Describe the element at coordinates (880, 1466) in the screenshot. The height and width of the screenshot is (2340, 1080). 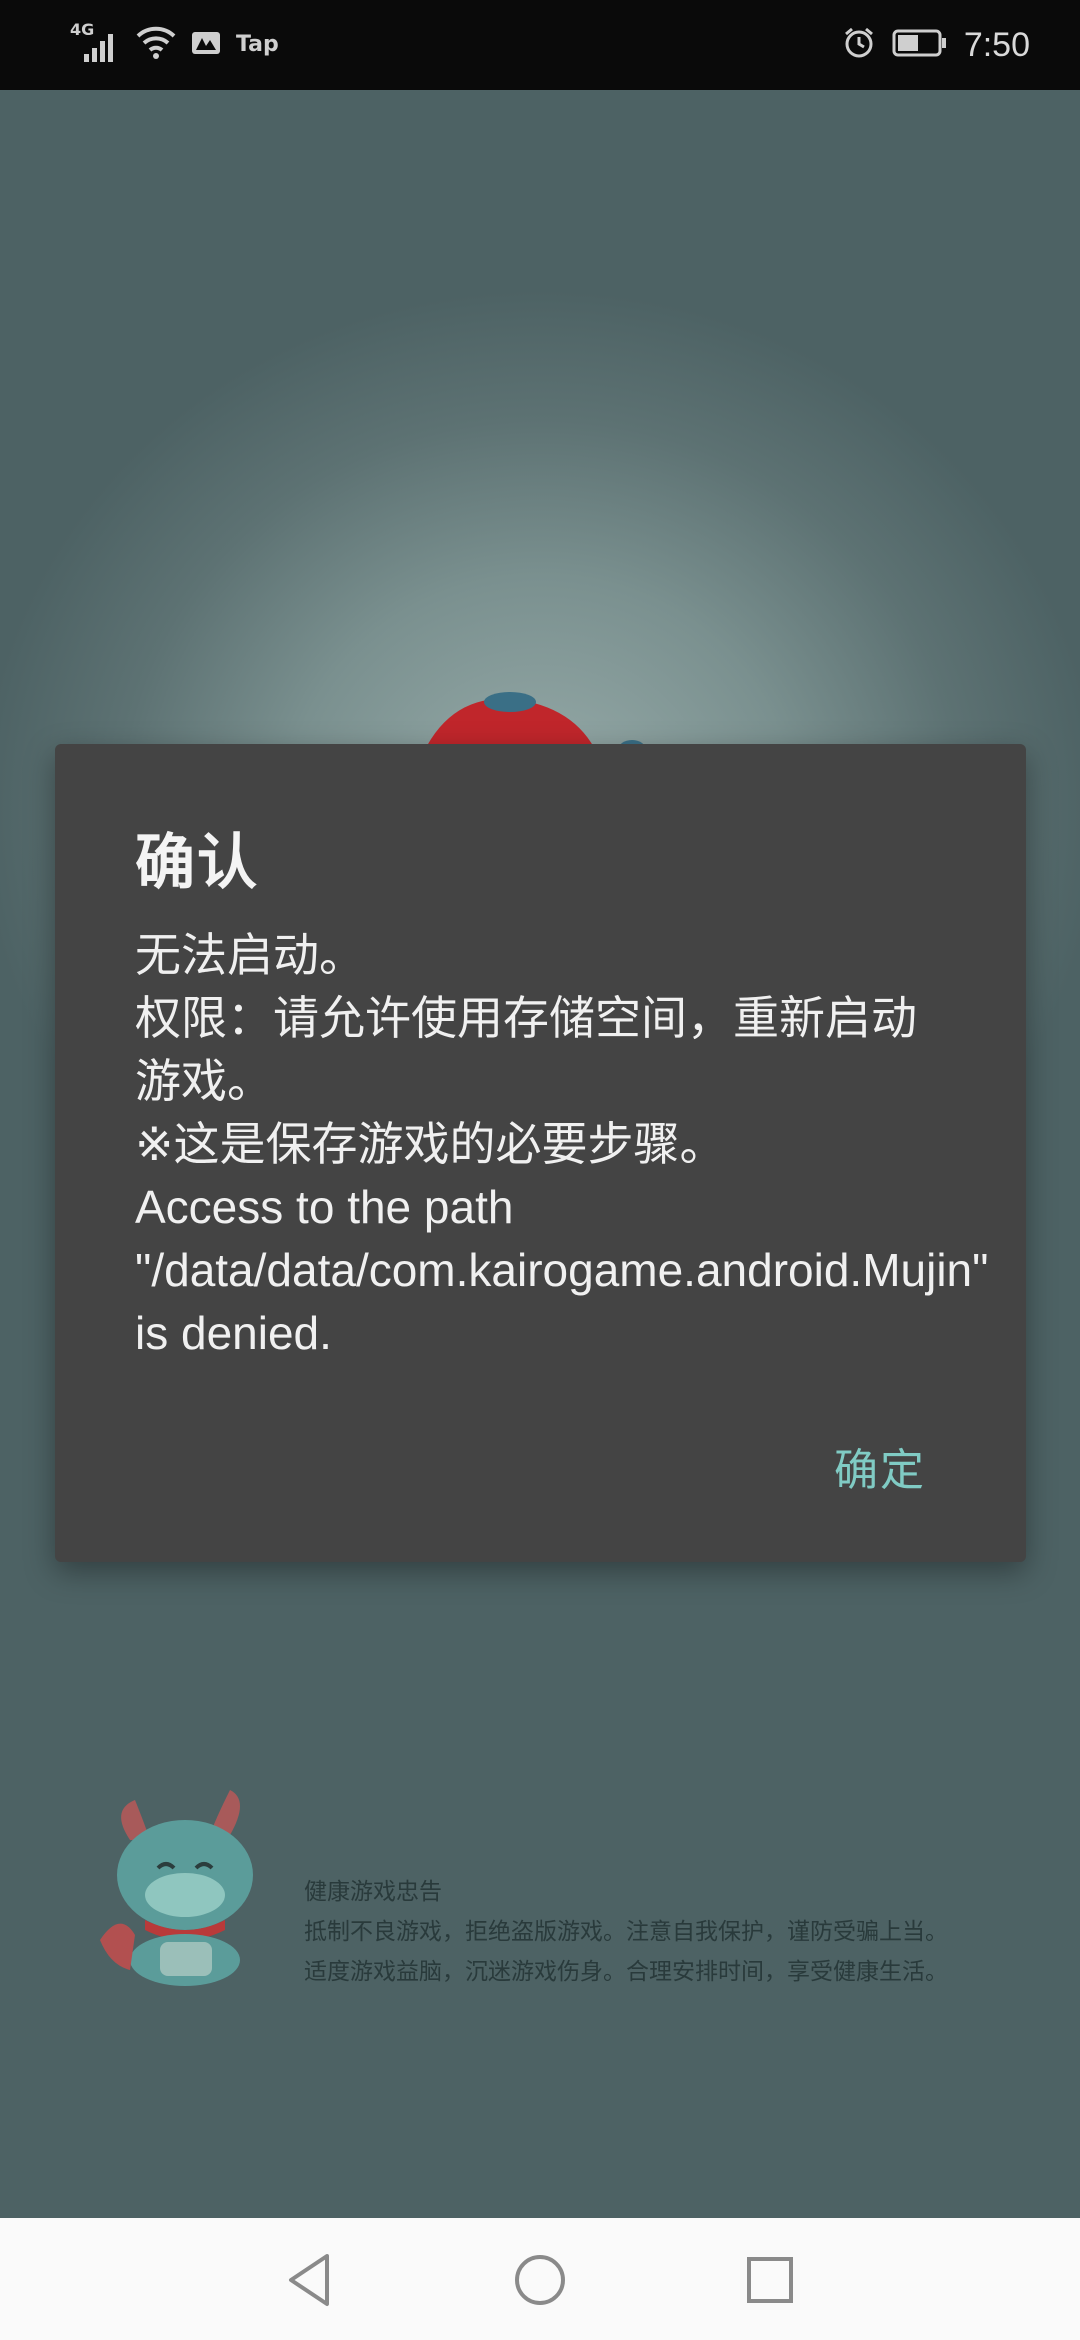
I see `ok-button: 确定` at that location.